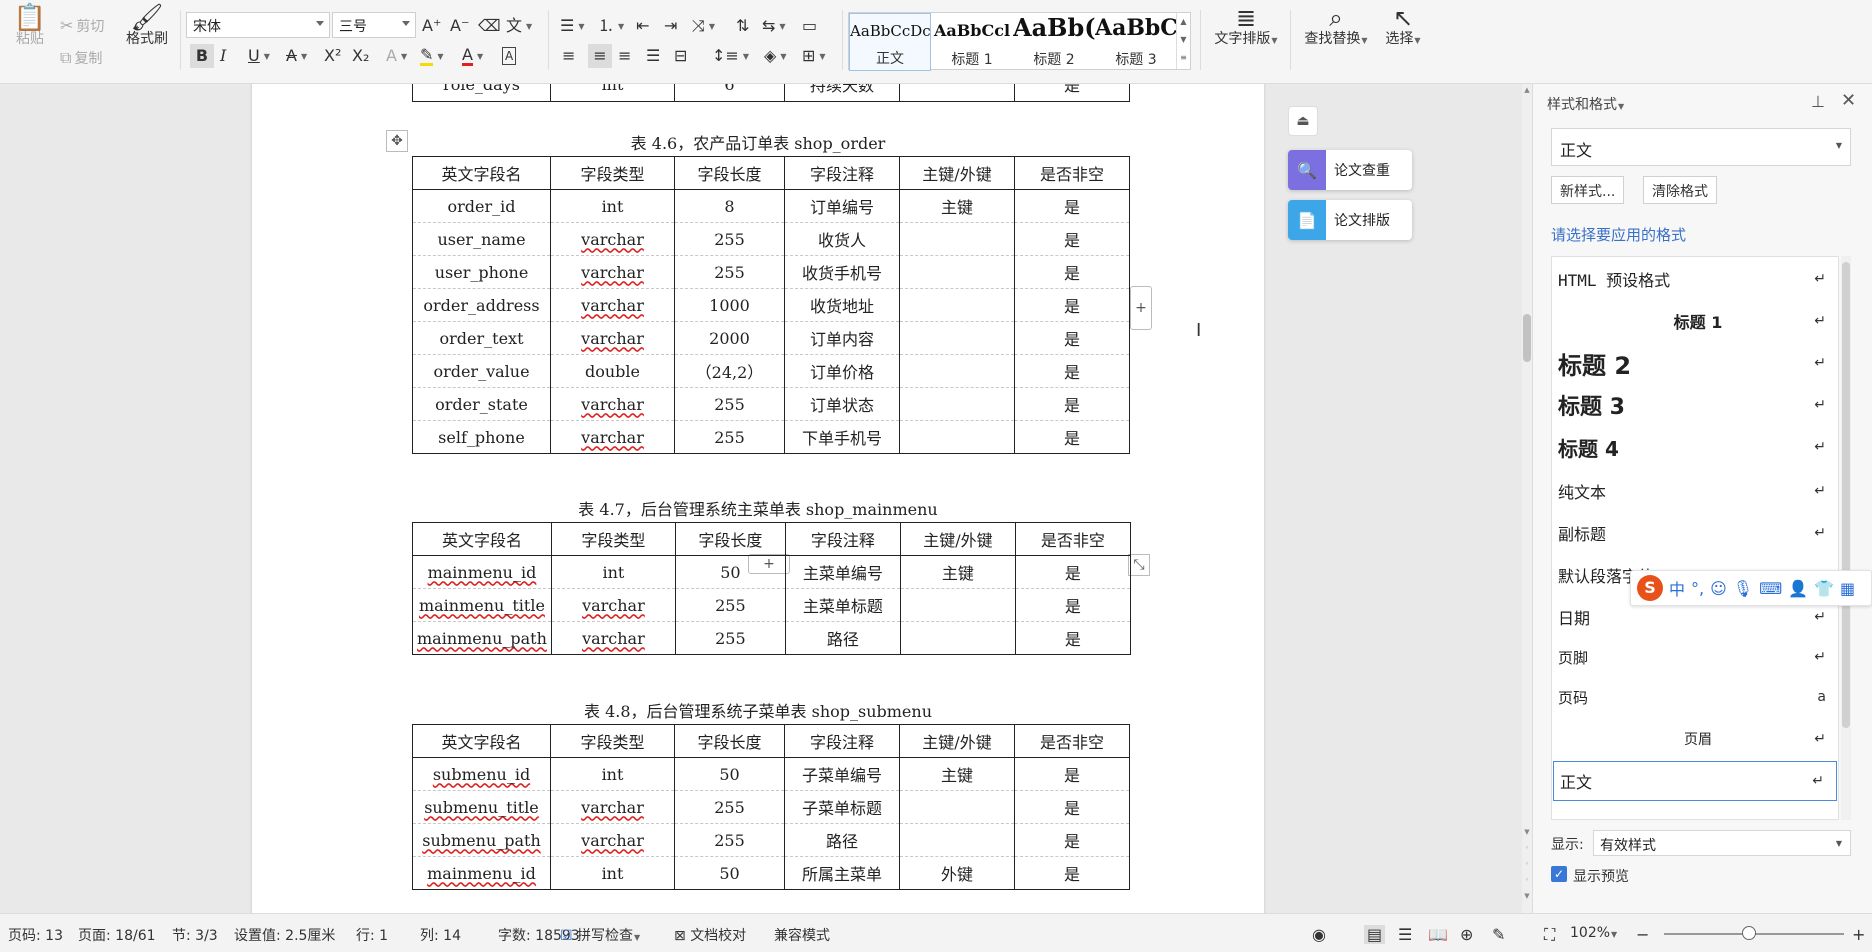  Describe the element at coordinates (814, 56) in the screenshot. I see `borders-button: ⊞ ▼` at that location.